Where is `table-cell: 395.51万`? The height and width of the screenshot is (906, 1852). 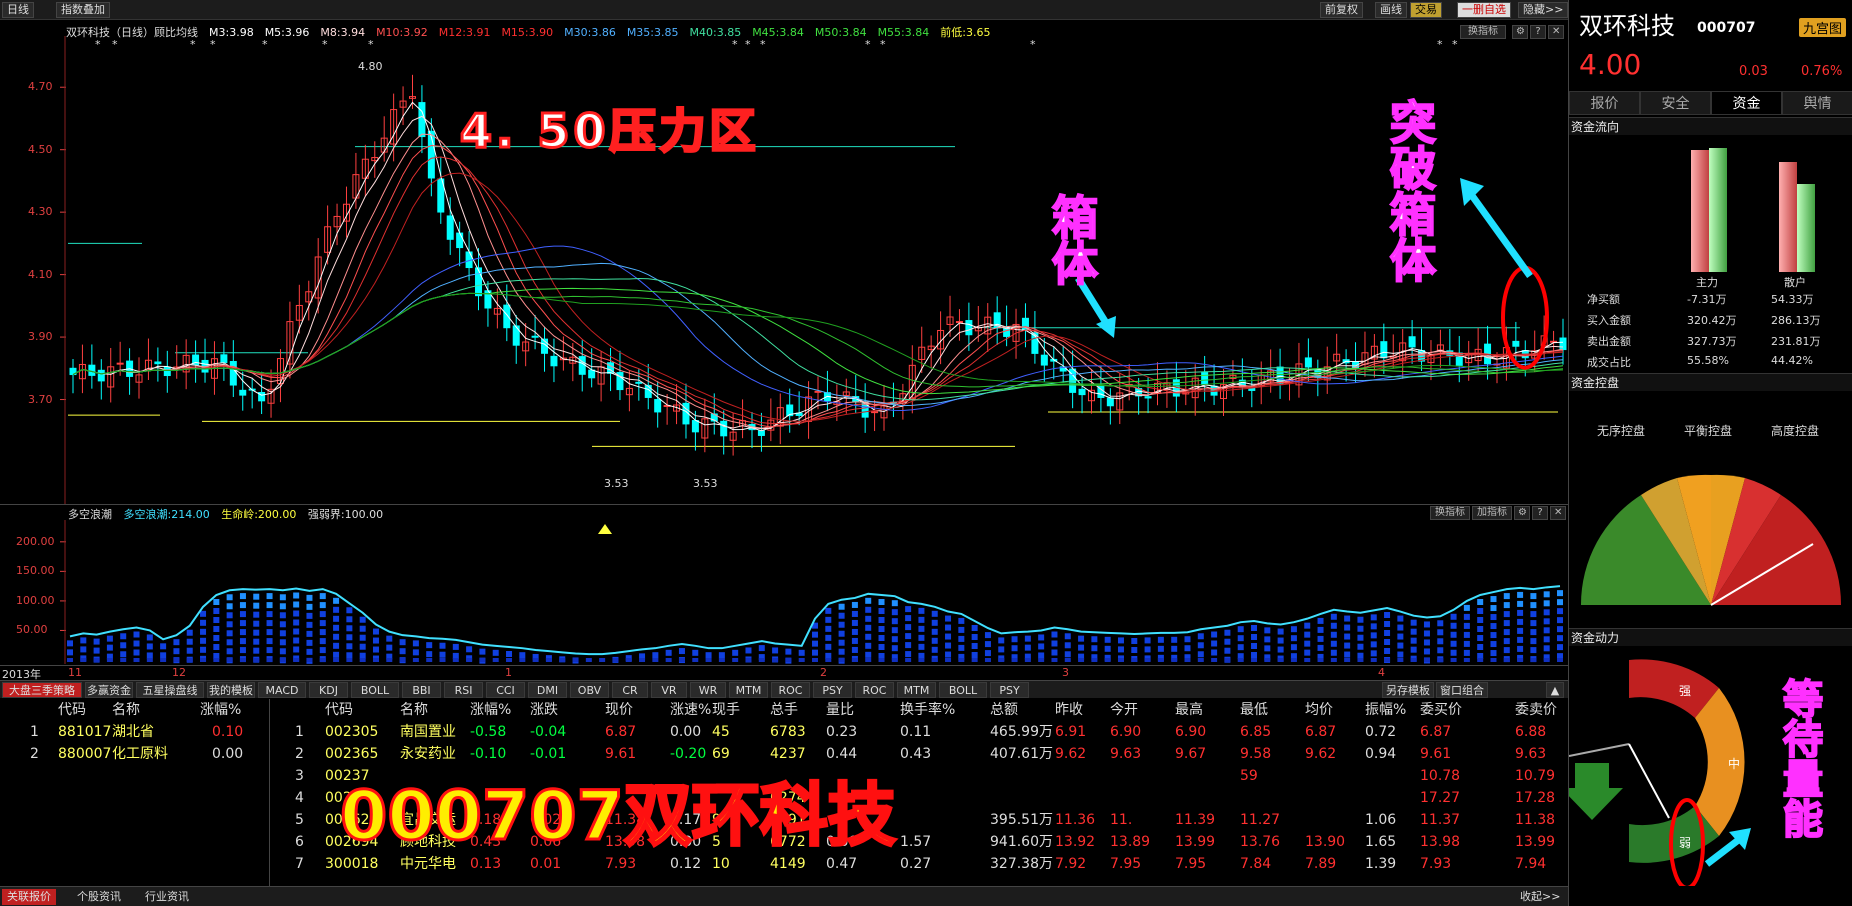
table-cell: 395.51万 is located at coordinates (1021, 820).